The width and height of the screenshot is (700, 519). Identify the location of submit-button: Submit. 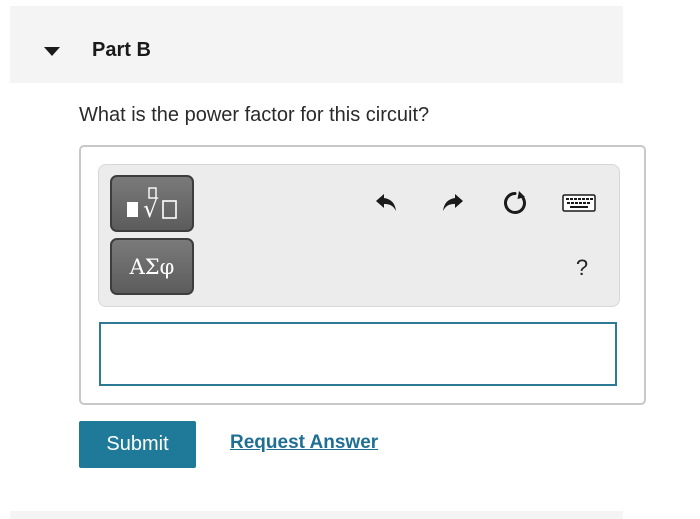
(137, 444).